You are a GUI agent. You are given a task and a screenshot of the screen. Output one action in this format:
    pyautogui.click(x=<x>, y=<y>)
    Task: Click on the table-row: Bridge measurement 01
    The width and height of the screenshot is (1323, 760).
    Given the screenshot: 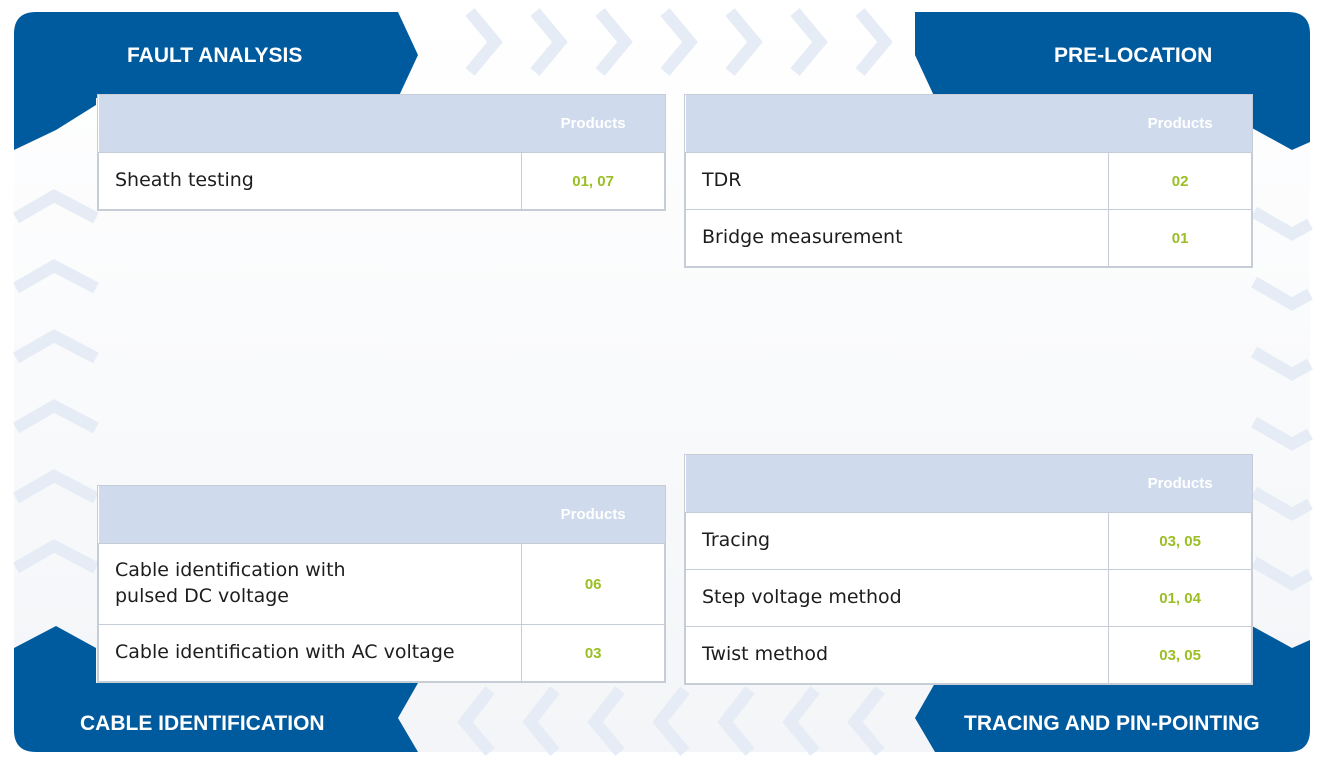 What is the action you would take?
    pyautogui.click(x=968, y=238)
    